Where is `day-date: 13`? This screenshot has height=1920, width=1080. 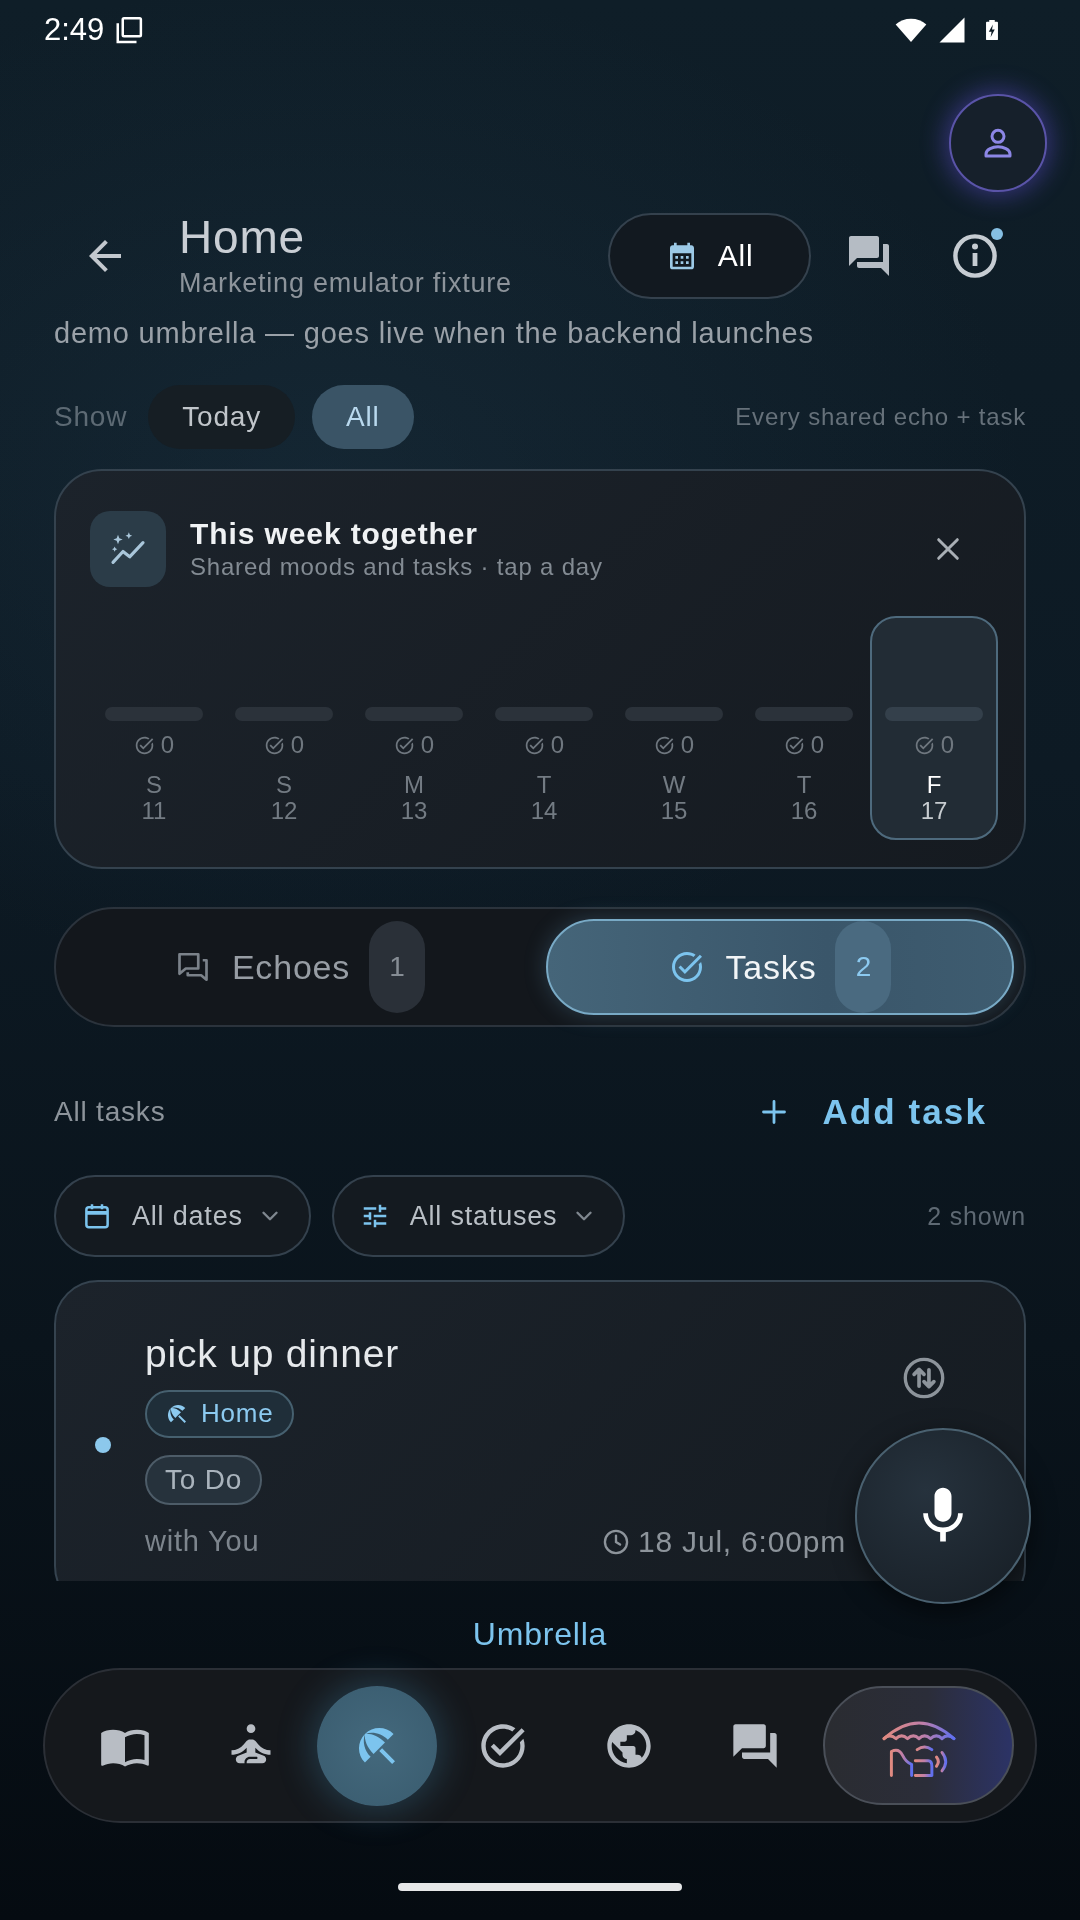 day-date: 13 is located at coordinates (414, 811).